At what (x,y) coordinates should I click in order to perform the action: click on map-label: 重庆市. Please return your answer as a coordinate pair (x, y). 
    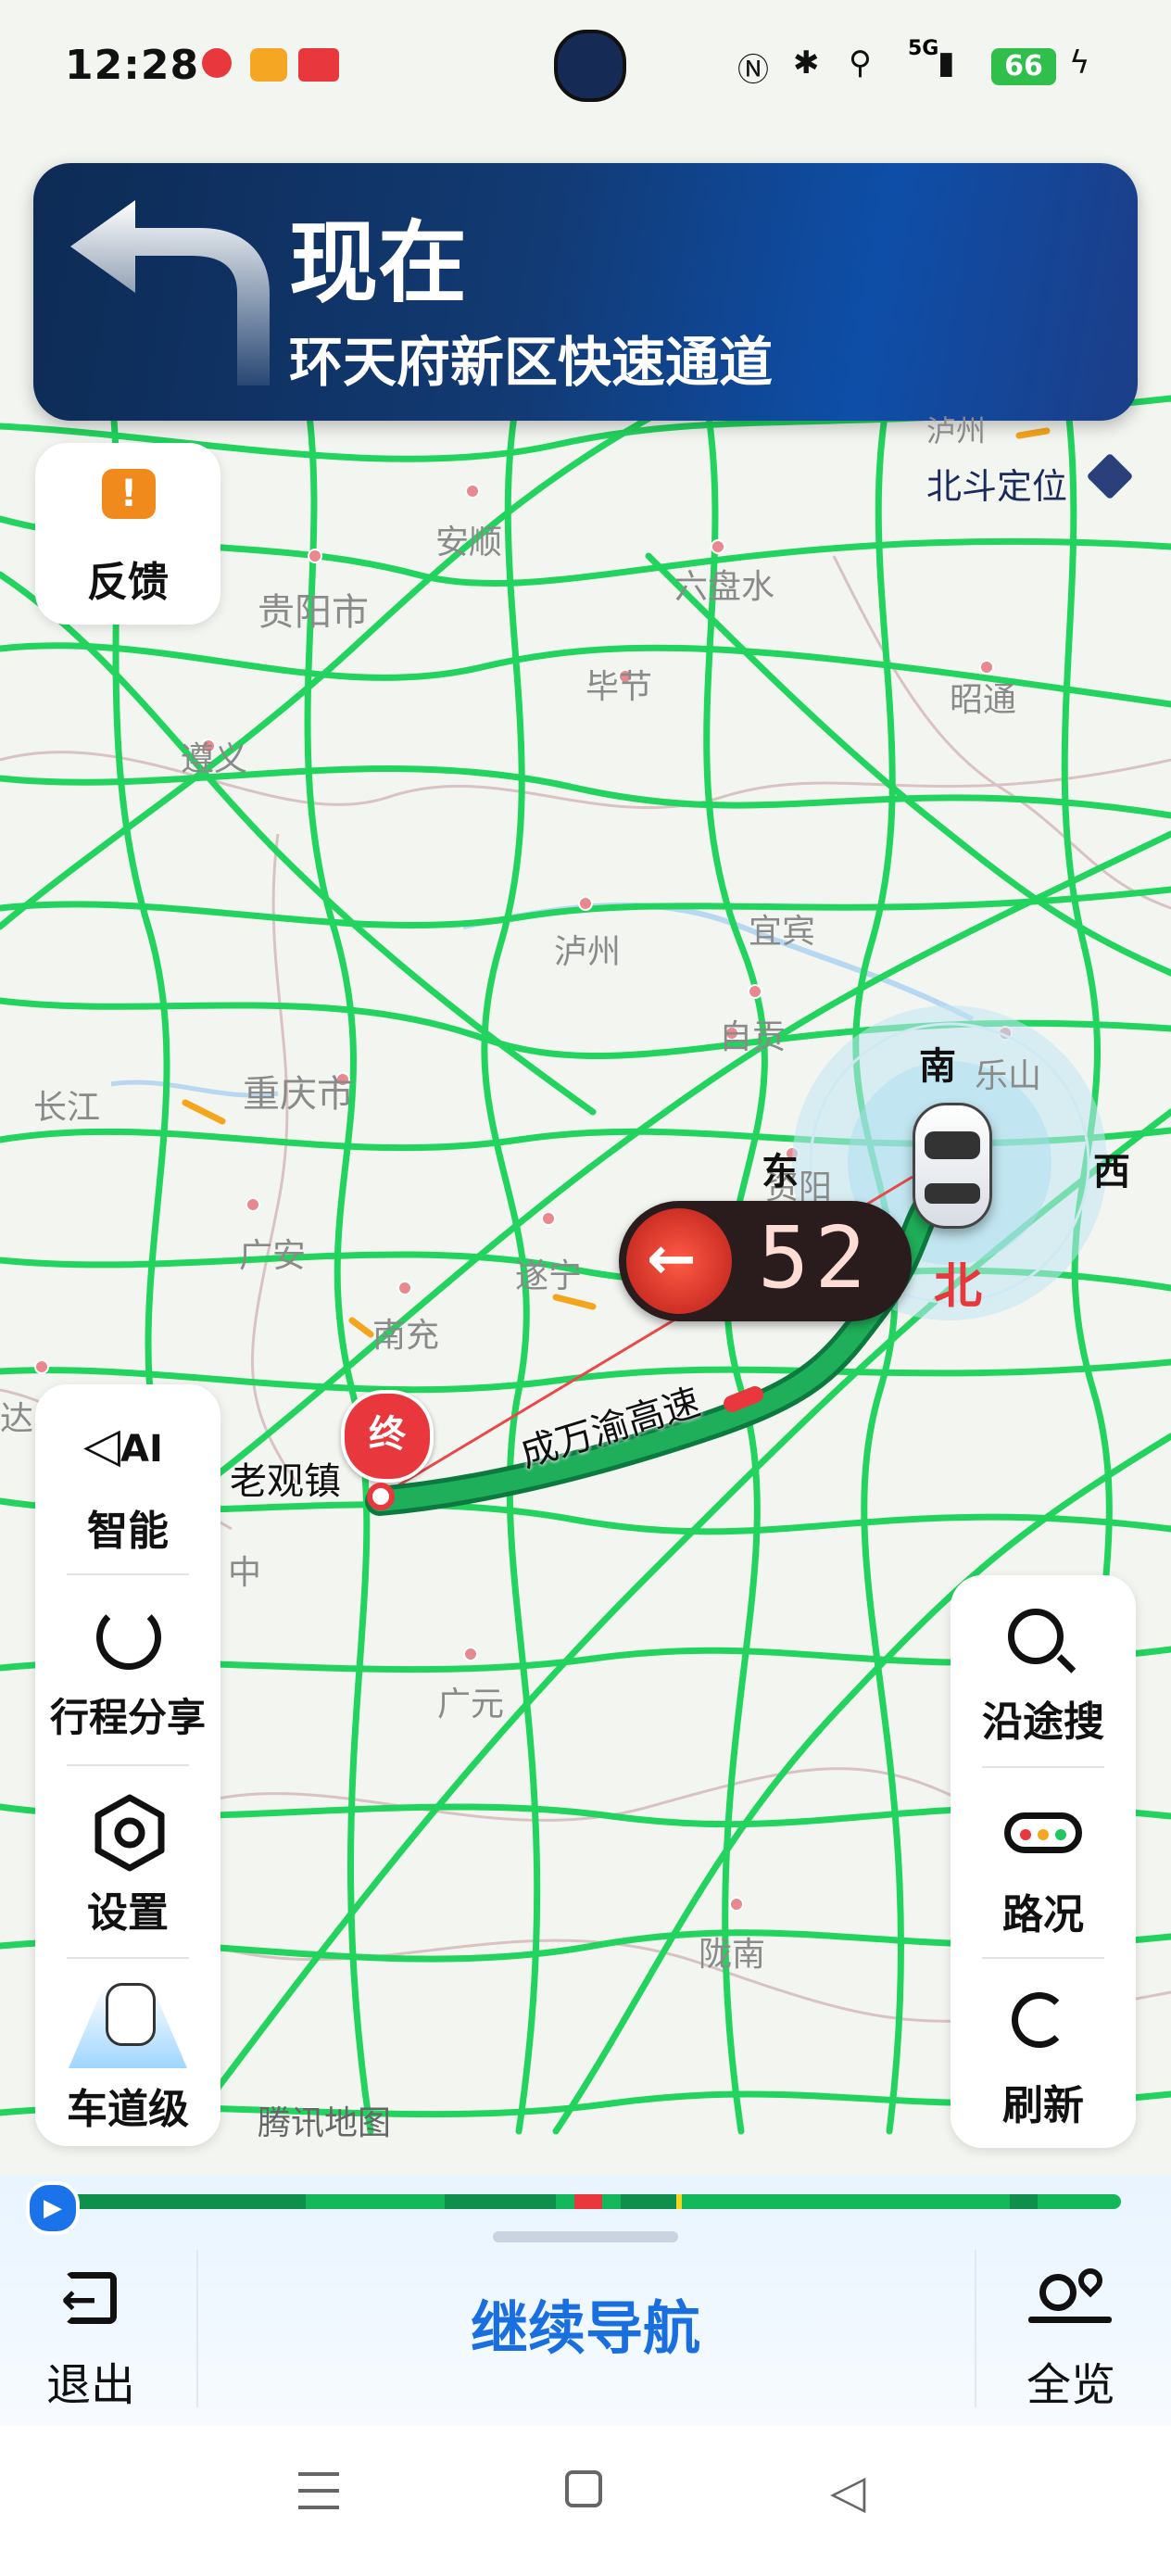
    Looking at the image, I should click on (299, 1095).